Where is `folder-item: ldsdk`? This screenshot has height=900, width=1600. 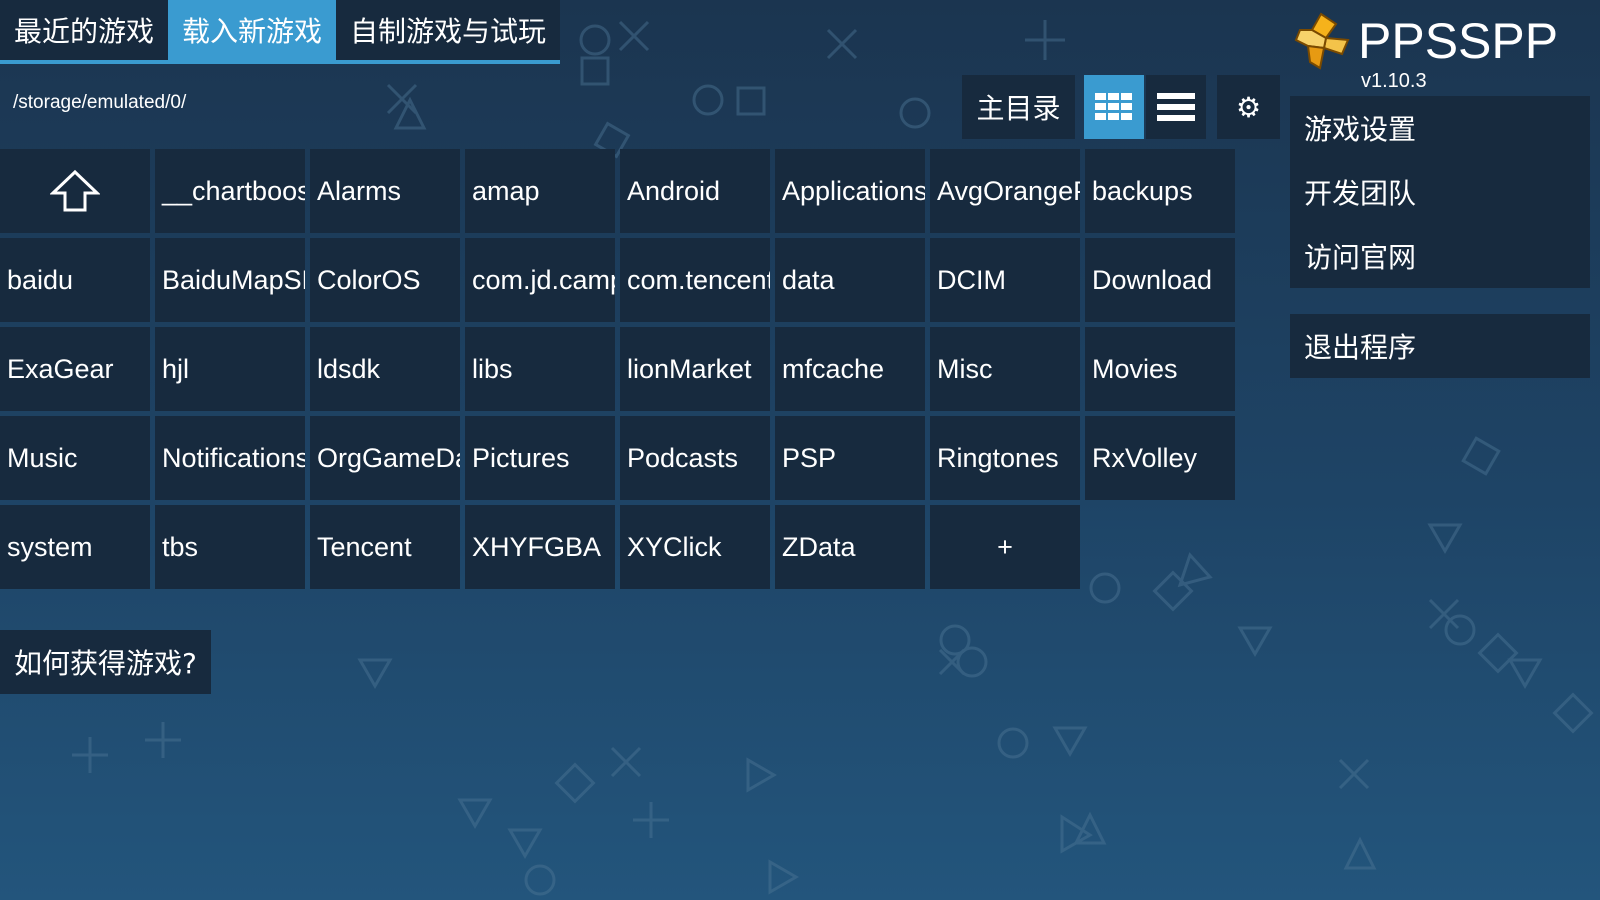
folder-item: ldsdk is located at coordinates (385, 369).